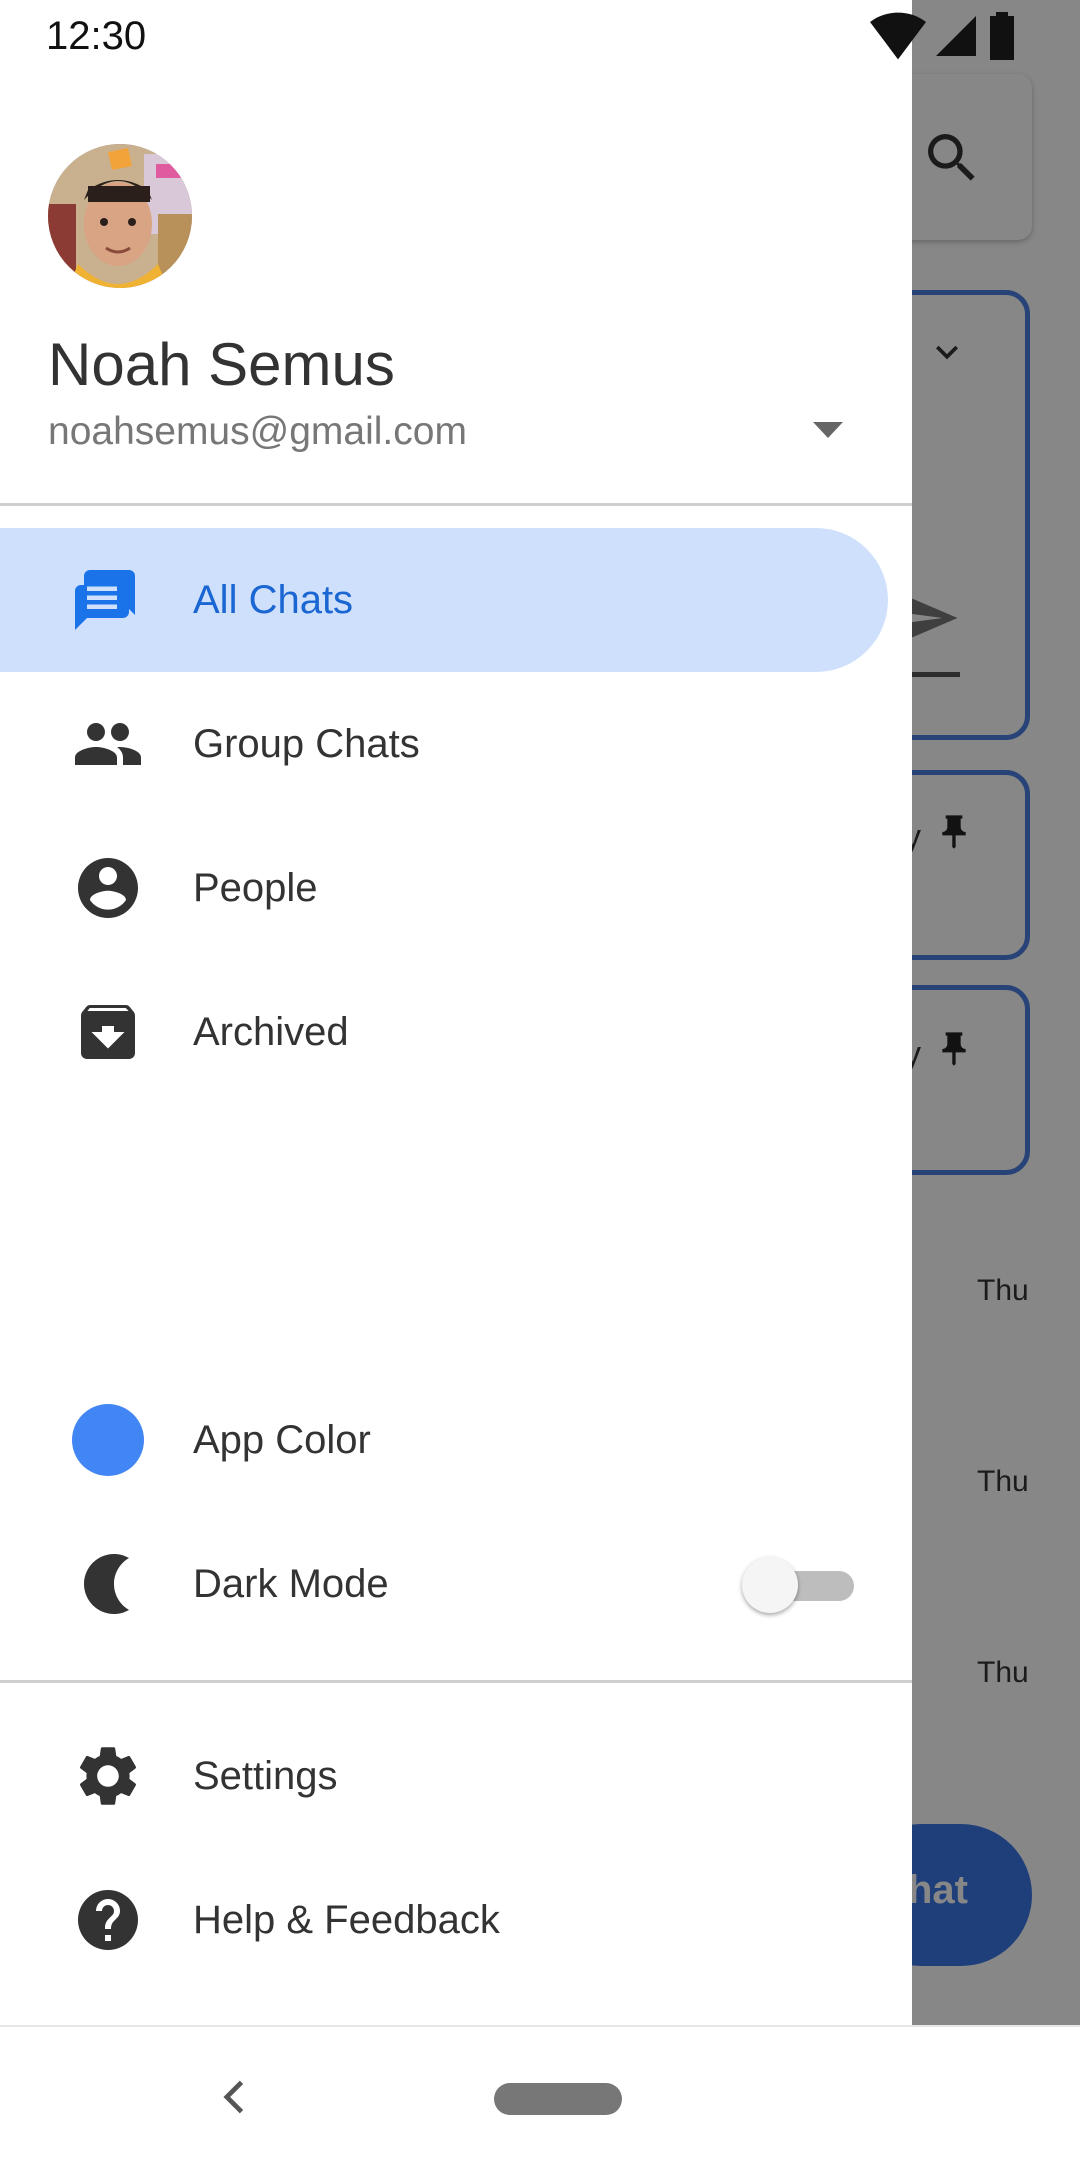 The height and width of the screenshot is (2162, 1080). Describe the element at coordinates (291, 1584) in the screenshot. I see `dark-mode-label: Dark Mode` at that location.